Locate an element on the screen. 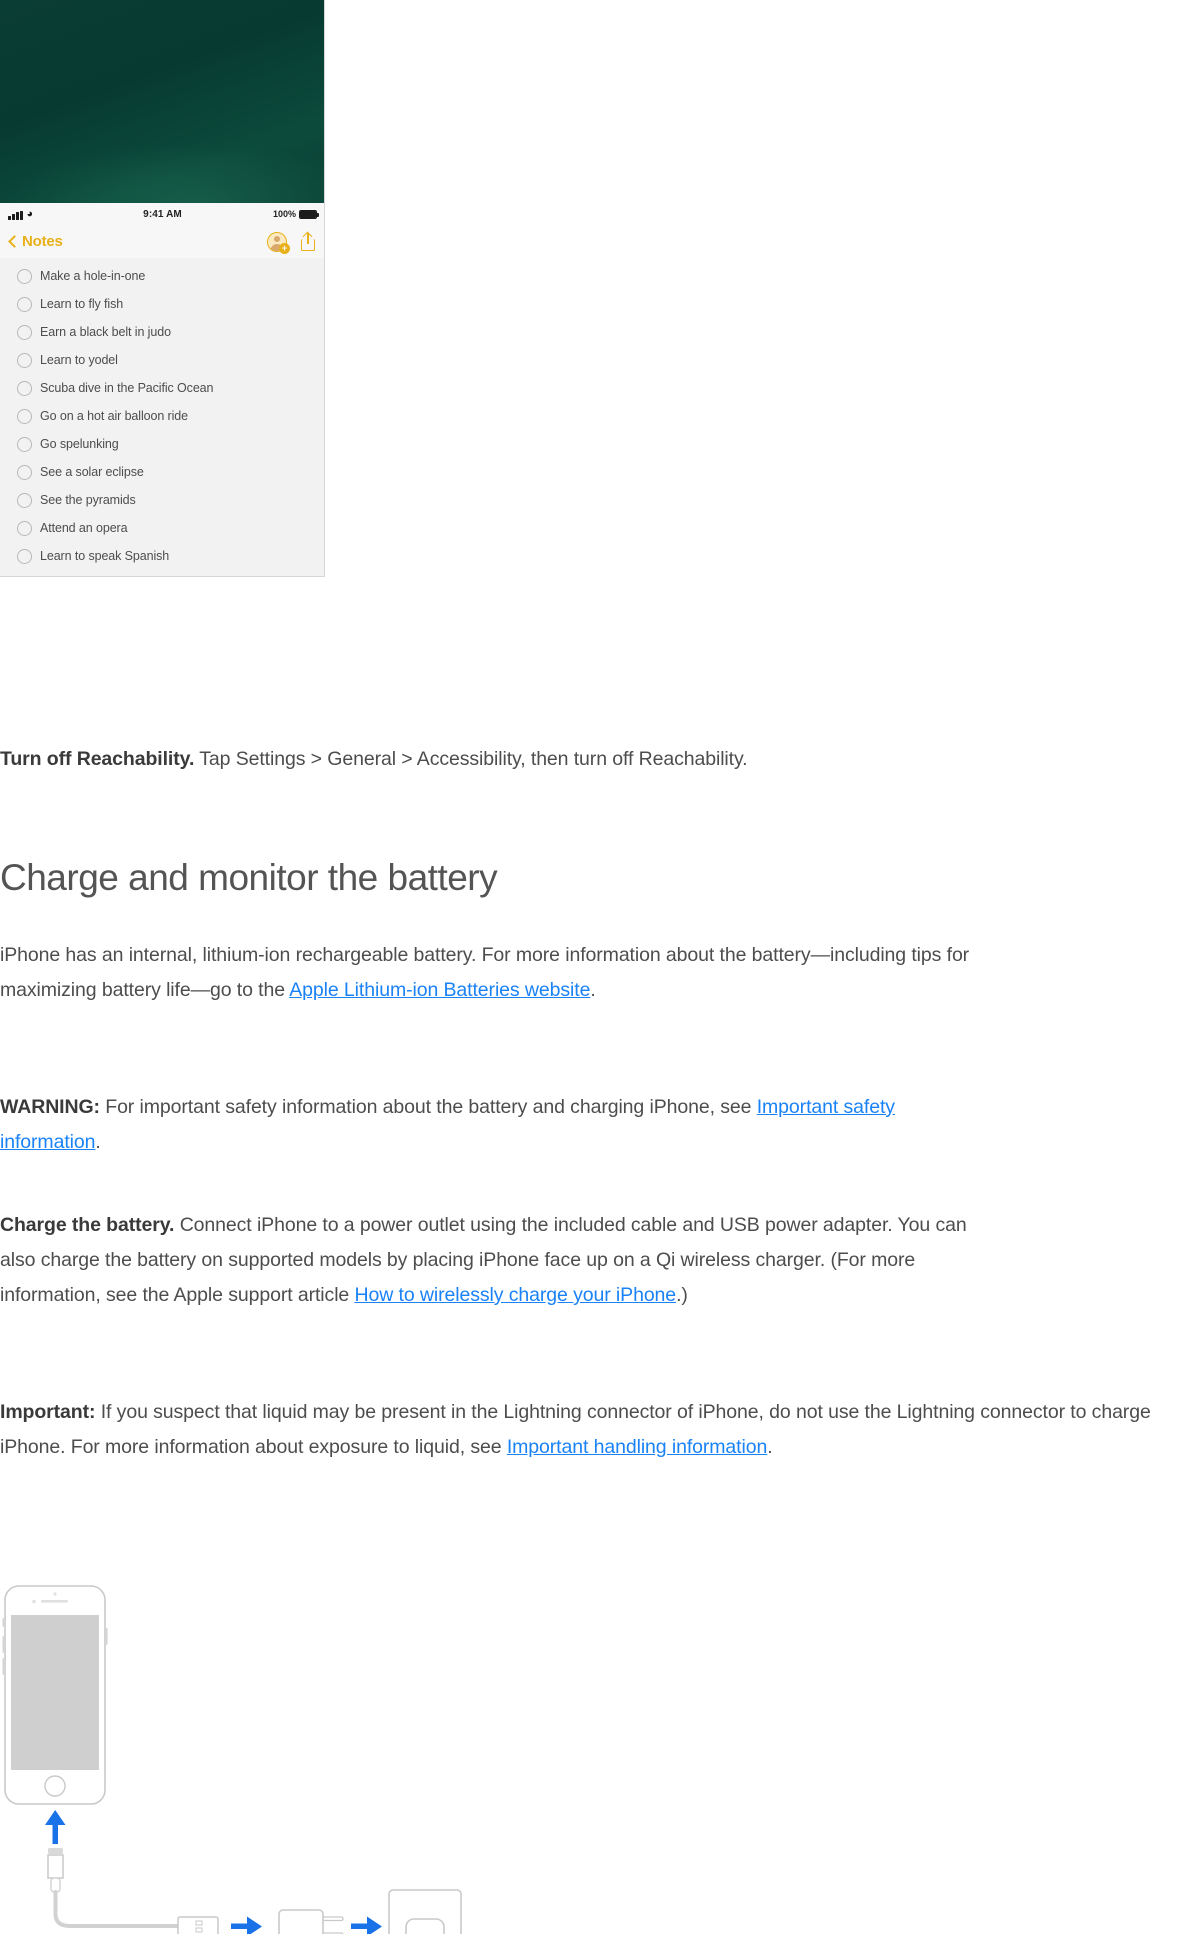 The width and height of the screenshot is (1198, 1939). list-item: Go on a hot air balloon ride is located at coordinates (162, 416).